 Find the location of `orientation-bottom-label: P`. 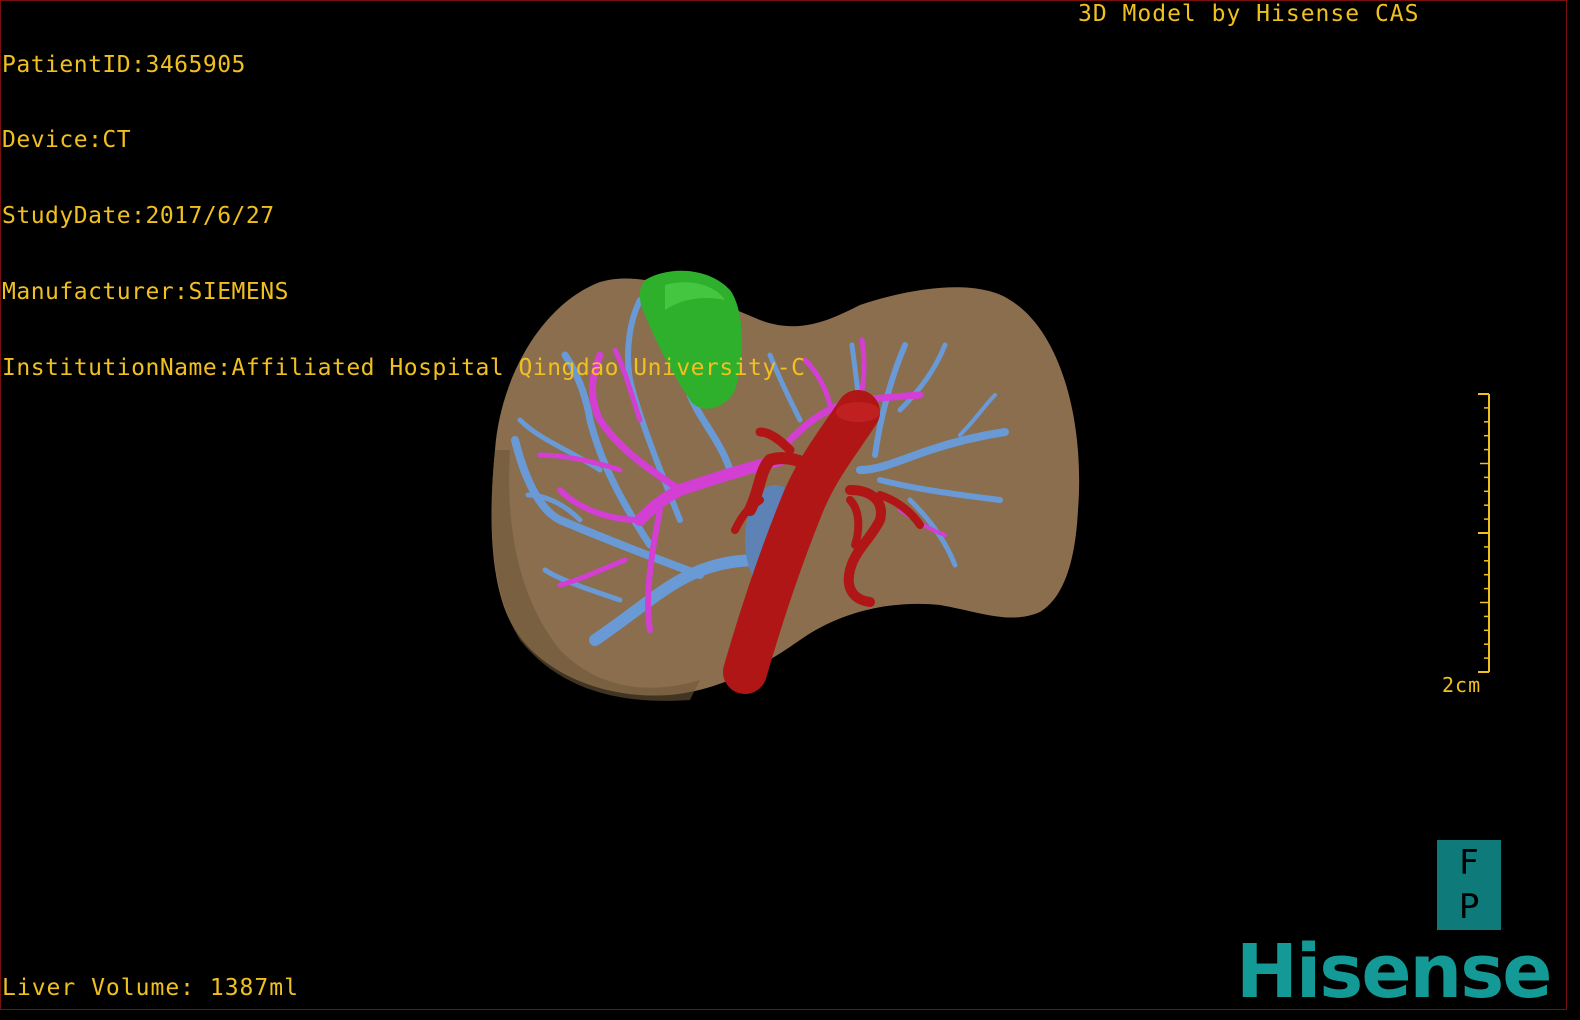

orientation-bottom-label: P is located at coordinates (1469, 907).